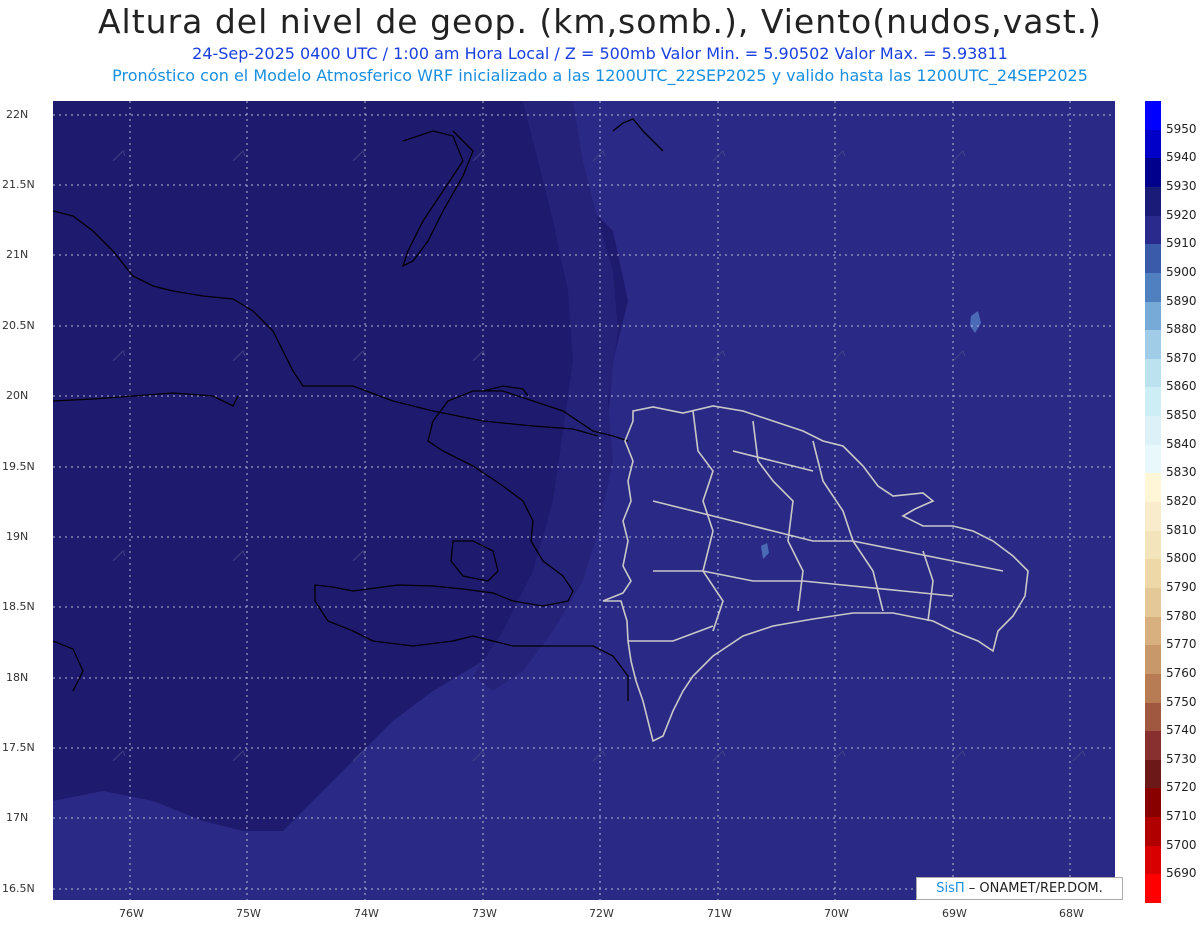  What do you see at coordinates (1033, 888) in the screenshot?
I see `credit-text: – ONAMET/REP.DOM.` at bounding box center [1033, 888].